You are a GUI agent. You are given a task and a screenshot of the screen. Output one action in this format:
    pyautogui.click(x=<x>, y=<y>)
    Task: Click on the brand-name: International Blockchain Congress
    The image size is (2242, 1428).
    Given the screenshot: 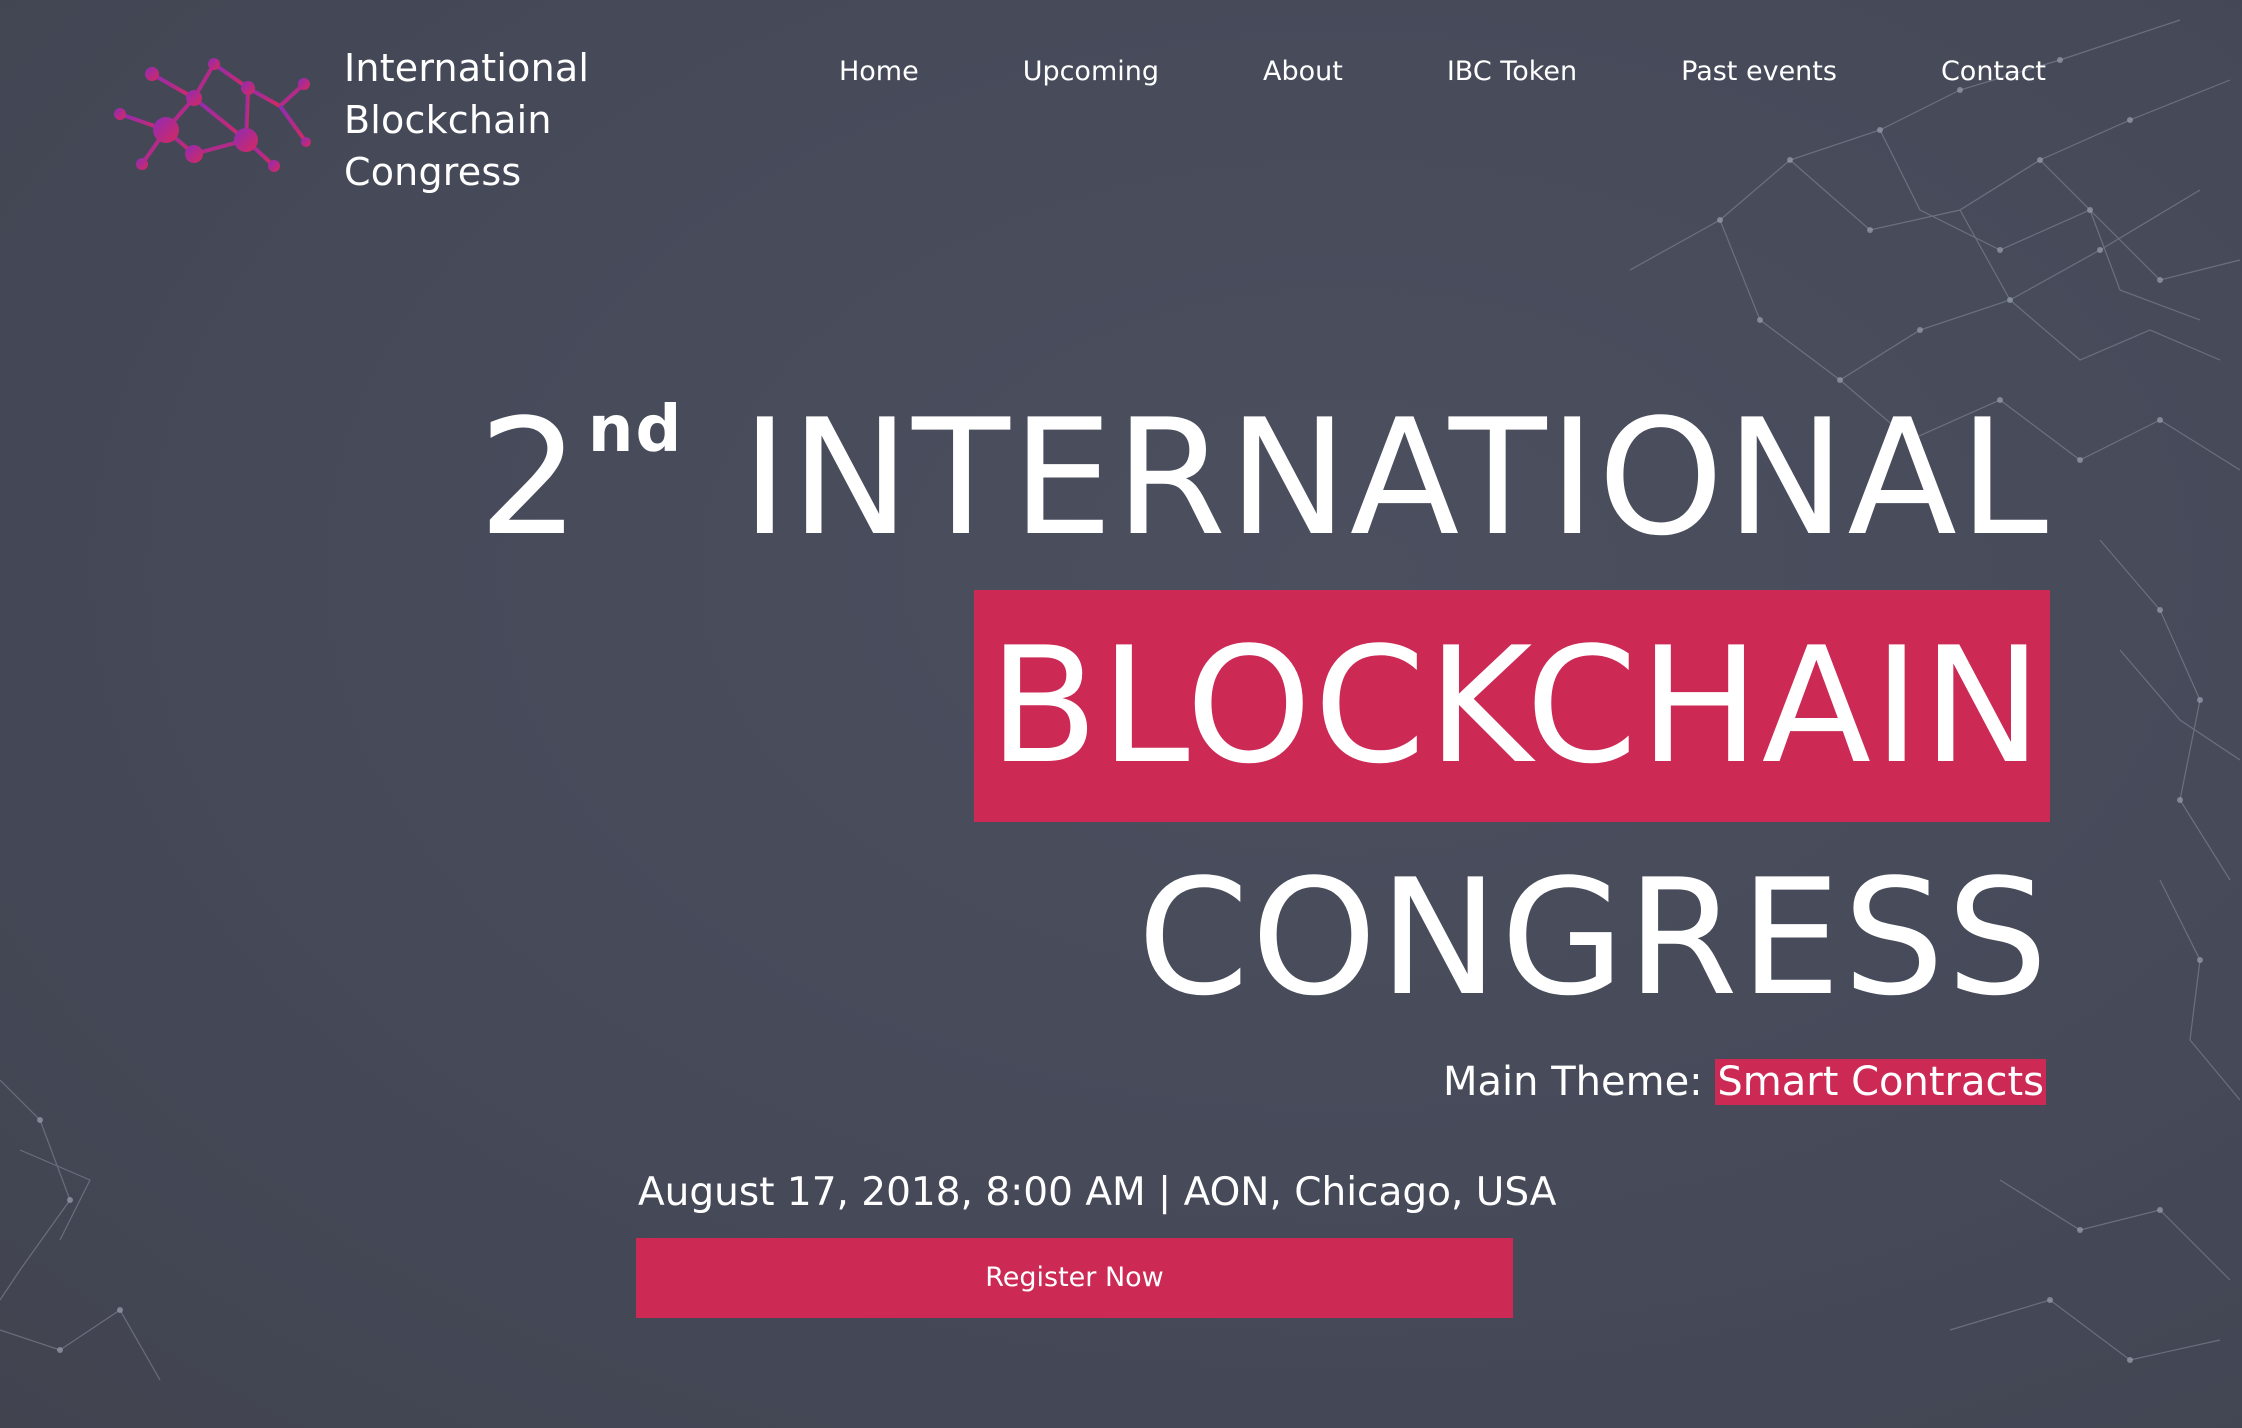 What is the action you would take?
    pyautogui.click(x=466, y=120)
    